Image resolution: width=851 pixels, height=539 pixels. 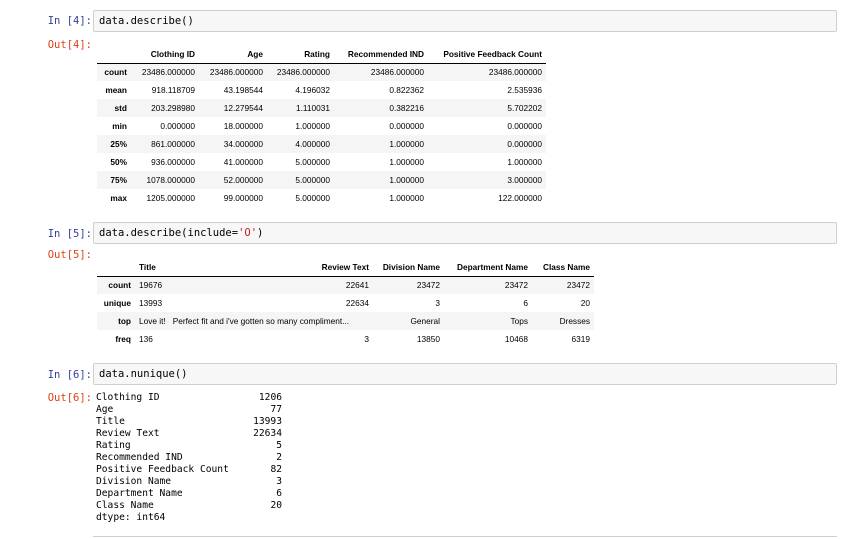 What do you see at coordinates (143, 374) in the screenshot?
I see `cell-6-code: data.nunique()` at bounding box center [143, 374].